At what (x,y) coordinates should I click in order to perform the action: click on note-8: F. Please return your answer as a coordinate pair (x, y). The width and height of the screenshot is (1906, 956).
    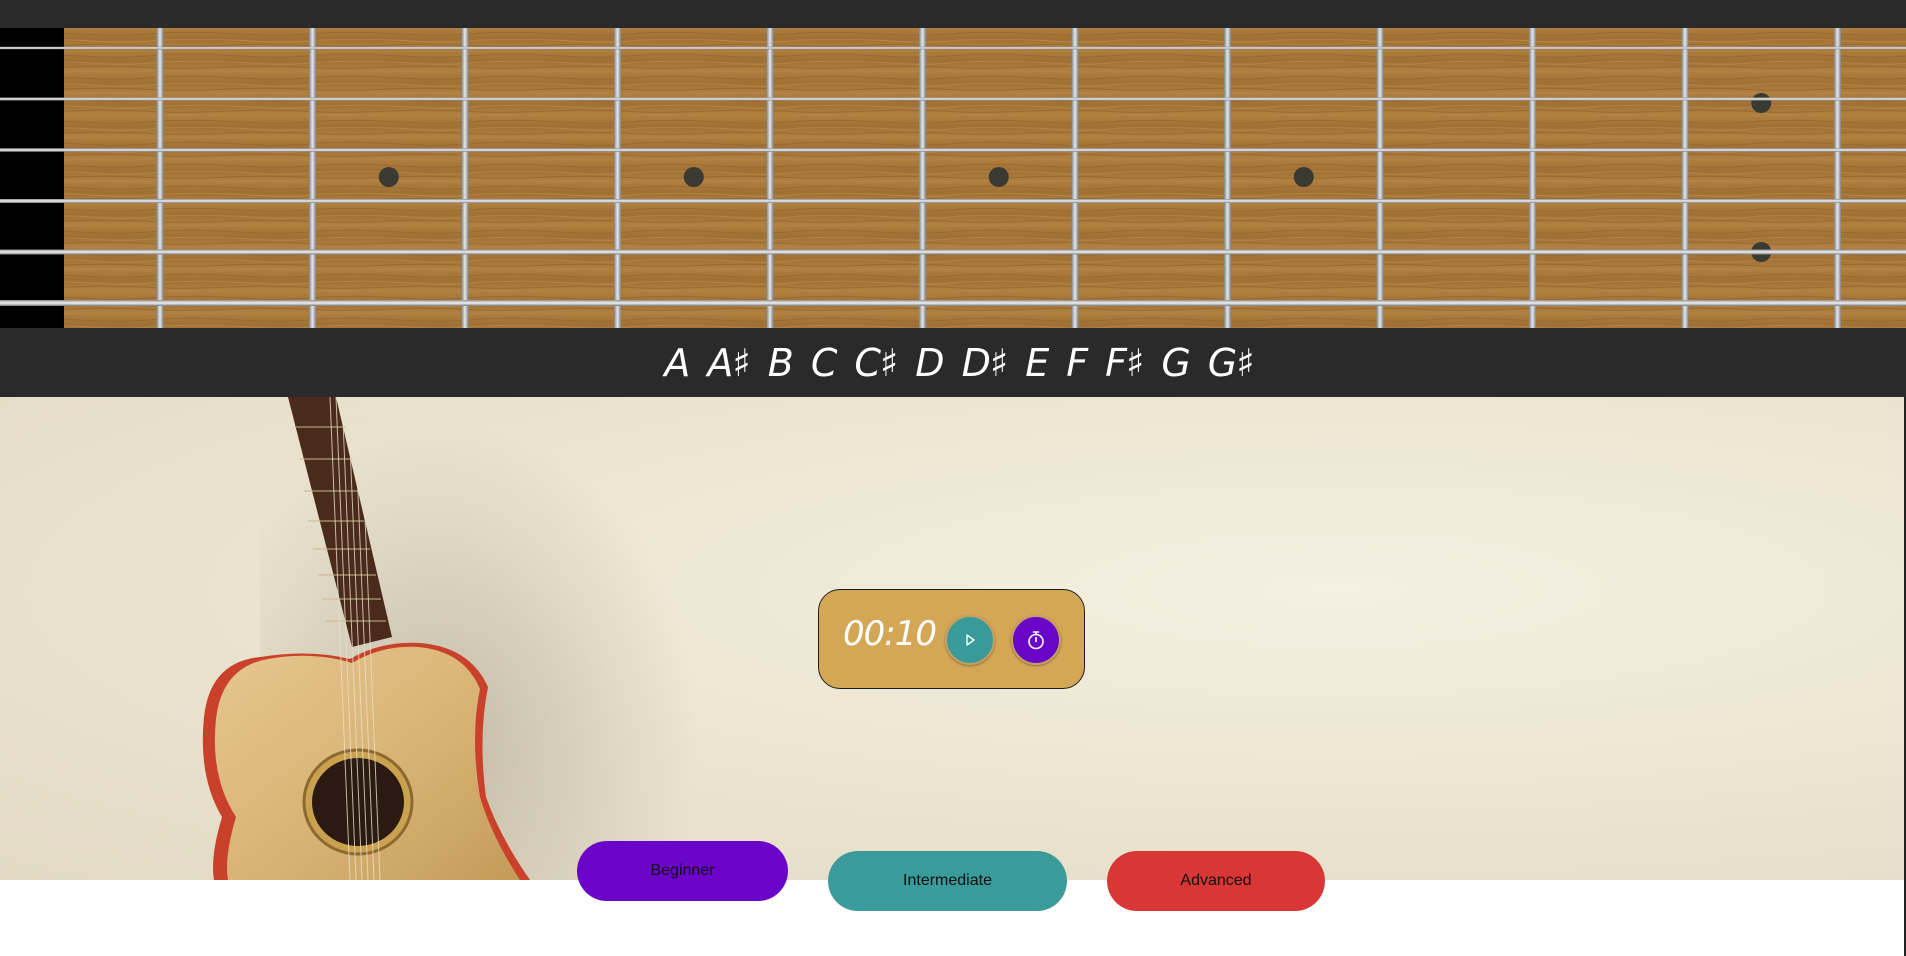
    Looking at the image, I should click on (1077, 363).